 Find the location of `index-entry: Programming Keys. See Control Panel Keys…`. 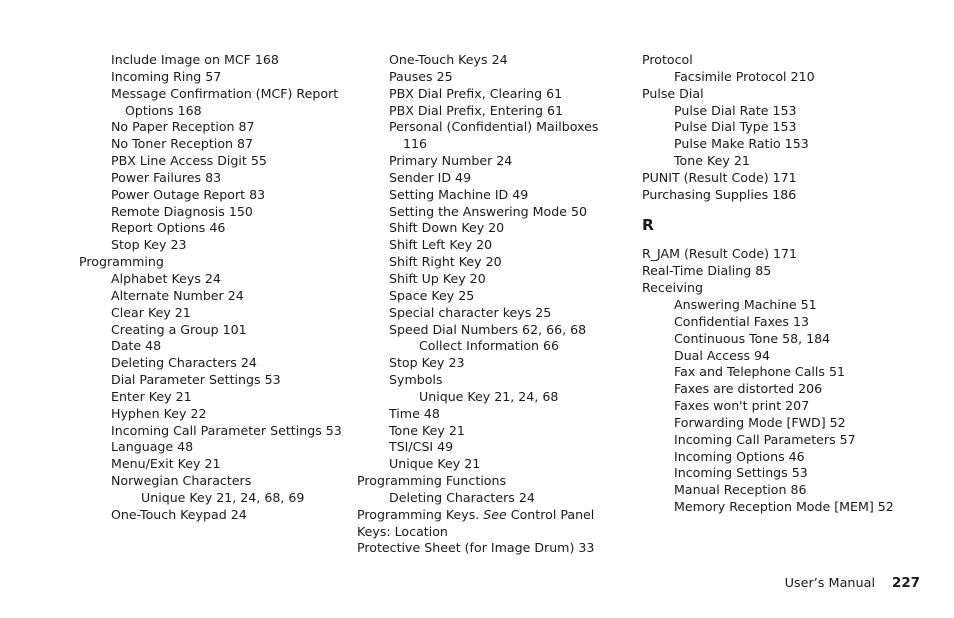

index-entry: Programming Keys. See Control Panel Keys… is located at coordinates (476, 522).